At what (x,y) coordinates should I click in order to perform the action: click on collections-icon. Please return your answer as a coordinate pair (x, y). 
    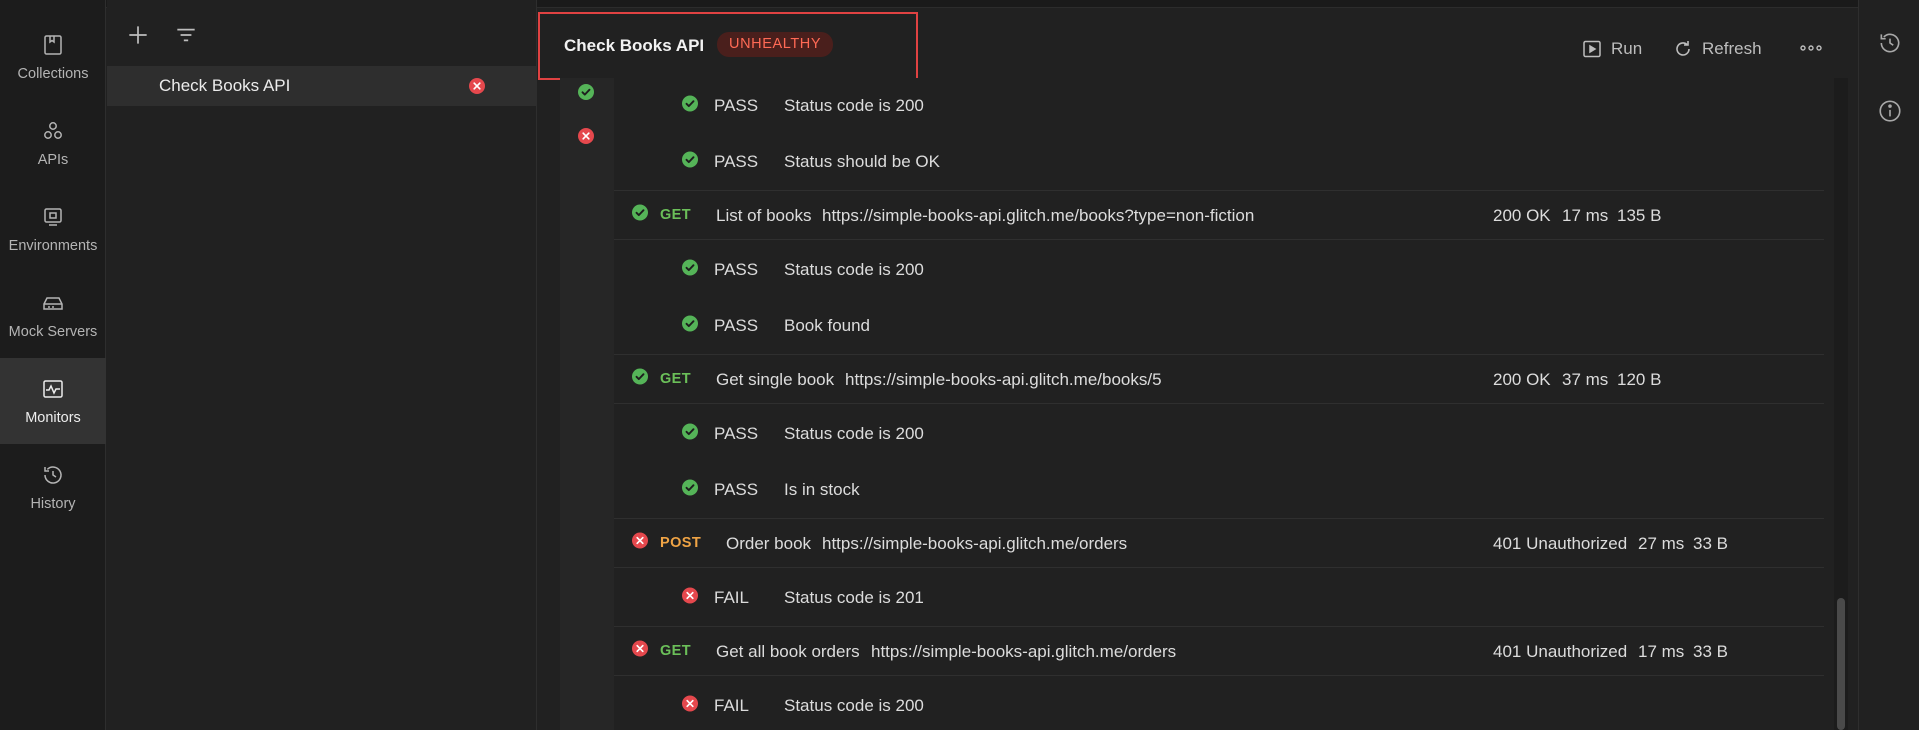
    Looking at the image, I should click on (53, 44).